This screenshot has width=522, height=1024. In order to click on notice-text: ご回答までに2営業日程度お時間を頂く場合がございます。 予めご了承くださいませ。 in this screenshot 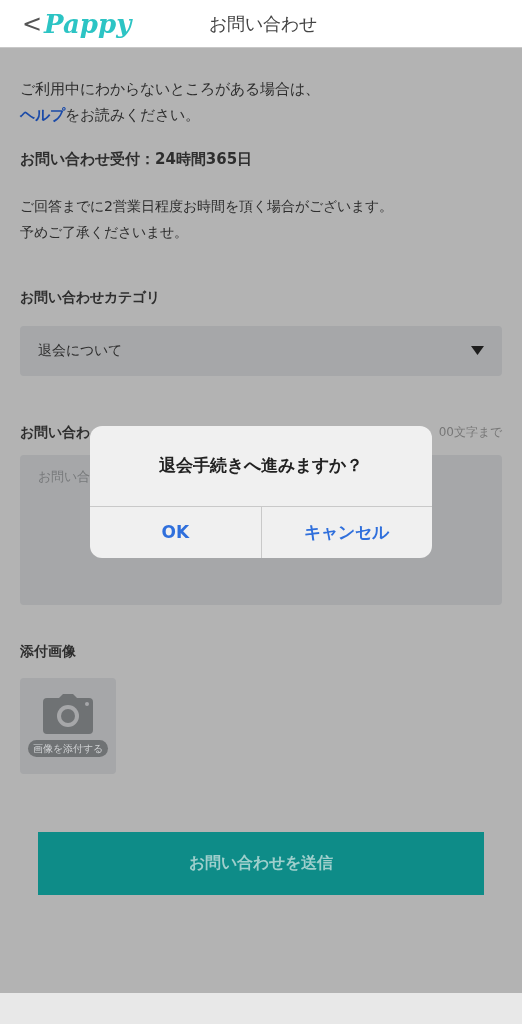, I will do `click(207, 219)`.